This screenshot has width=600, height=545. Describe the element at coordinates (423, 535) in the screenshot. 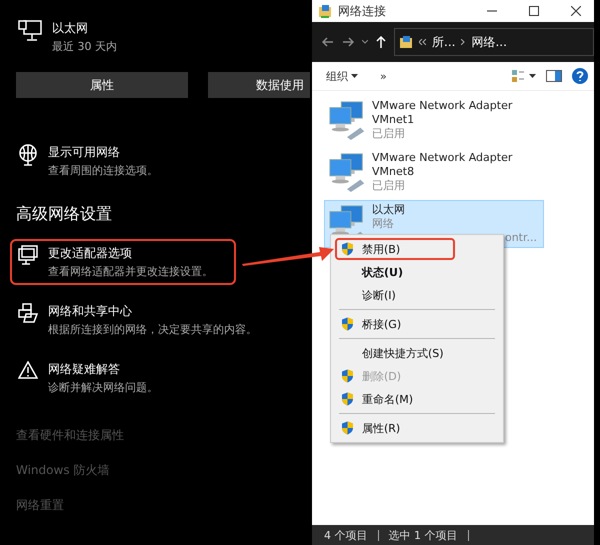

I see `status-text: 选中 1 个项目` at that location.